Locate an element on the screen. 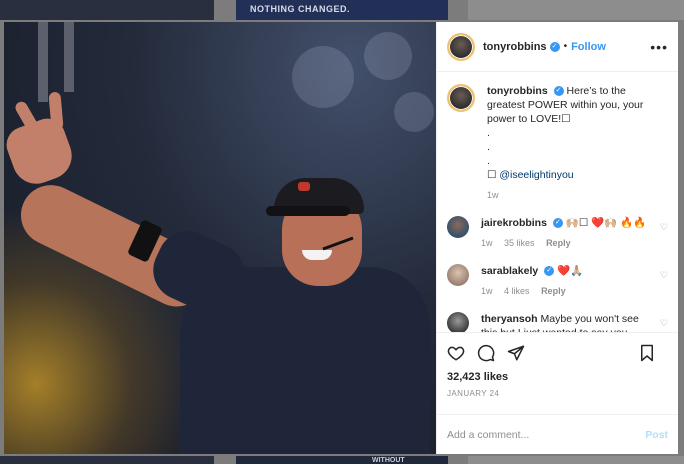 Image resolution: width=684 pixels, height=464 pixels. share-paper-plane-icon is located at coordinates (516, 353).